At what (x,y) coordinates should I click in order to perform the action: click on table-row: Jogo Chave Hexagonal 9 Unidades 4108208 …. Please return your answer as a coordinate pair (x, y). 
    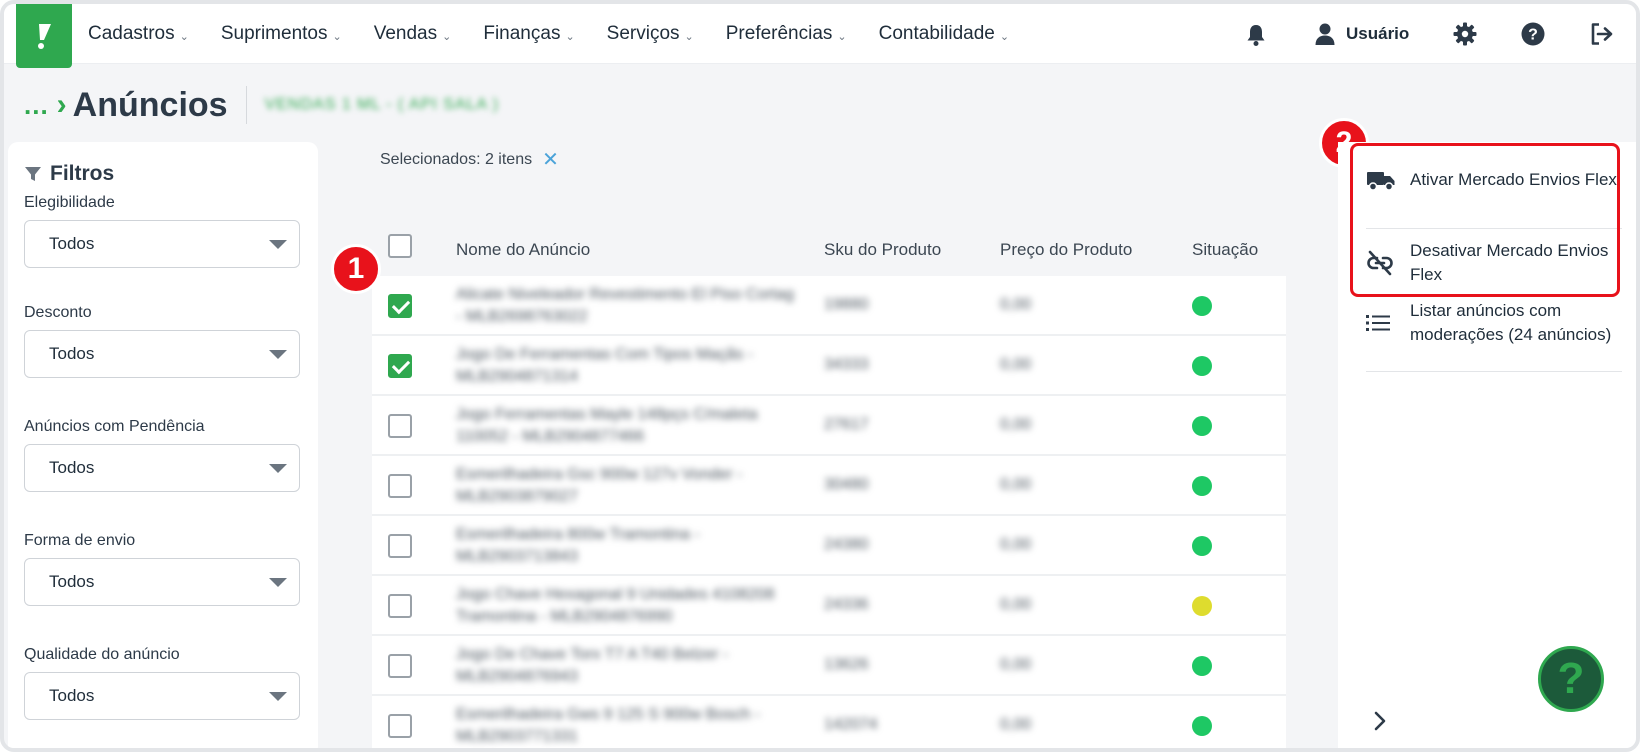
    Looking at the image, I should click on (829, 606).